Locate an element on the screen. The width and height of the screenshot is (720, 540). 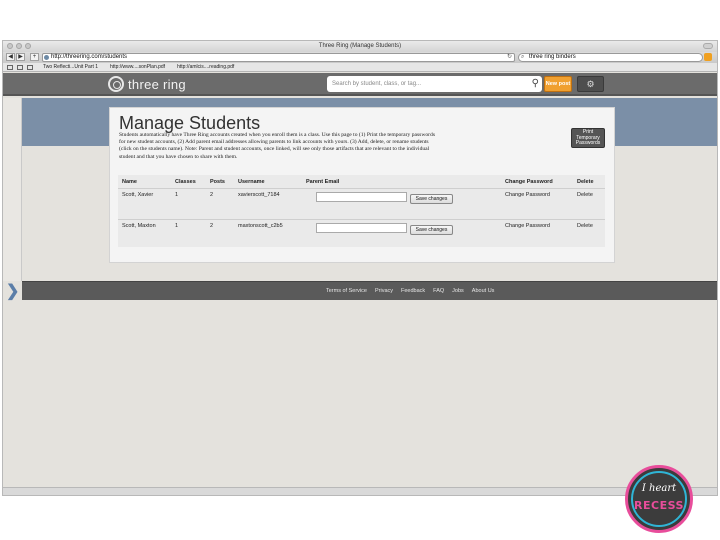
three-ring-logo-icon is located at coordinates (116, 84).